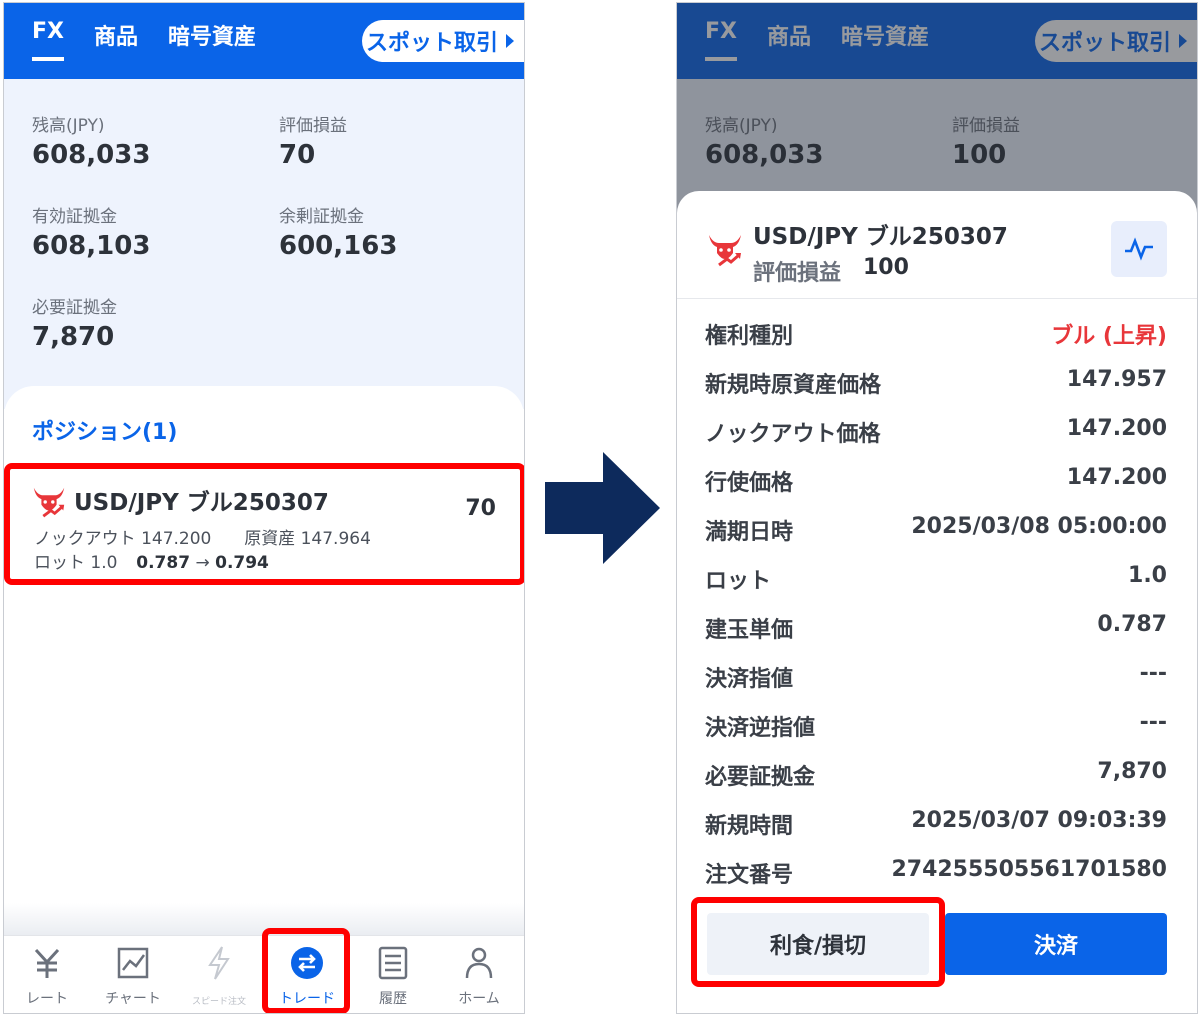 This screenshot has width=1198, height=1017. Describe the element at coordinates (133, 999) in the screenshot. I see `nav-chart-label: チャート` at that location.